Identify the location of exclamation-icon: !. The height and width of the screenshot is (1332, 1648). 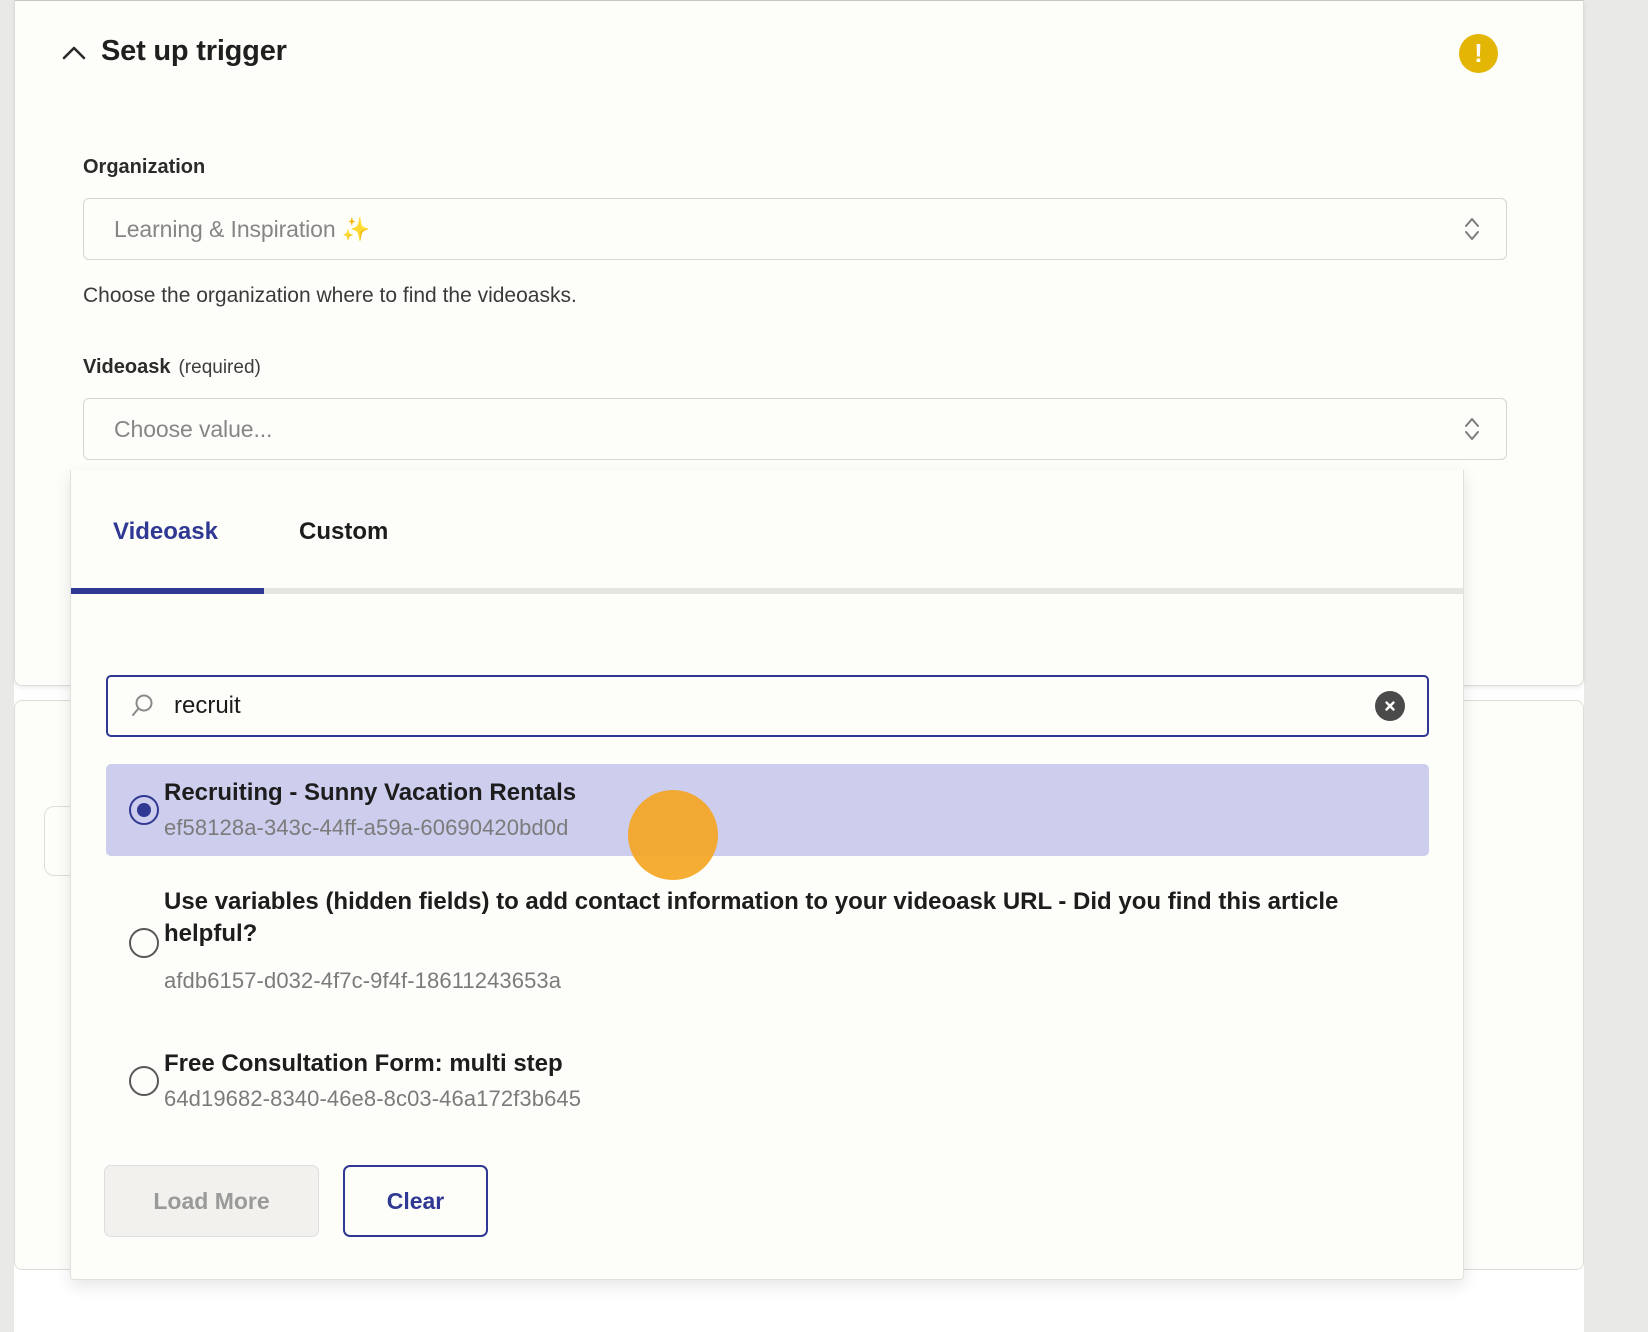
(1478, 52).